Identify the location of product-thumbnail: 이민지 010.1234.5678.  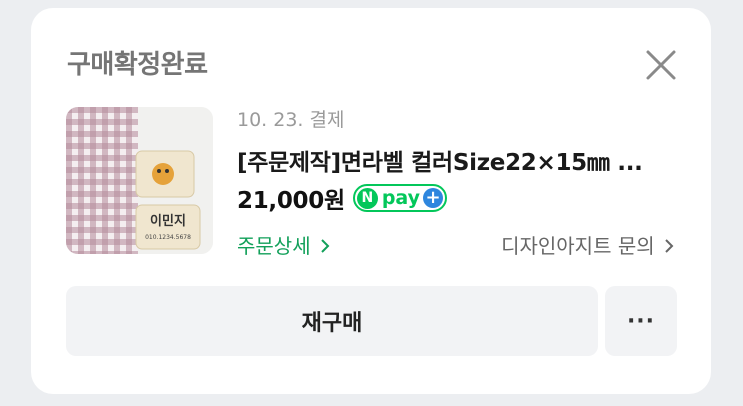
(139, 180).